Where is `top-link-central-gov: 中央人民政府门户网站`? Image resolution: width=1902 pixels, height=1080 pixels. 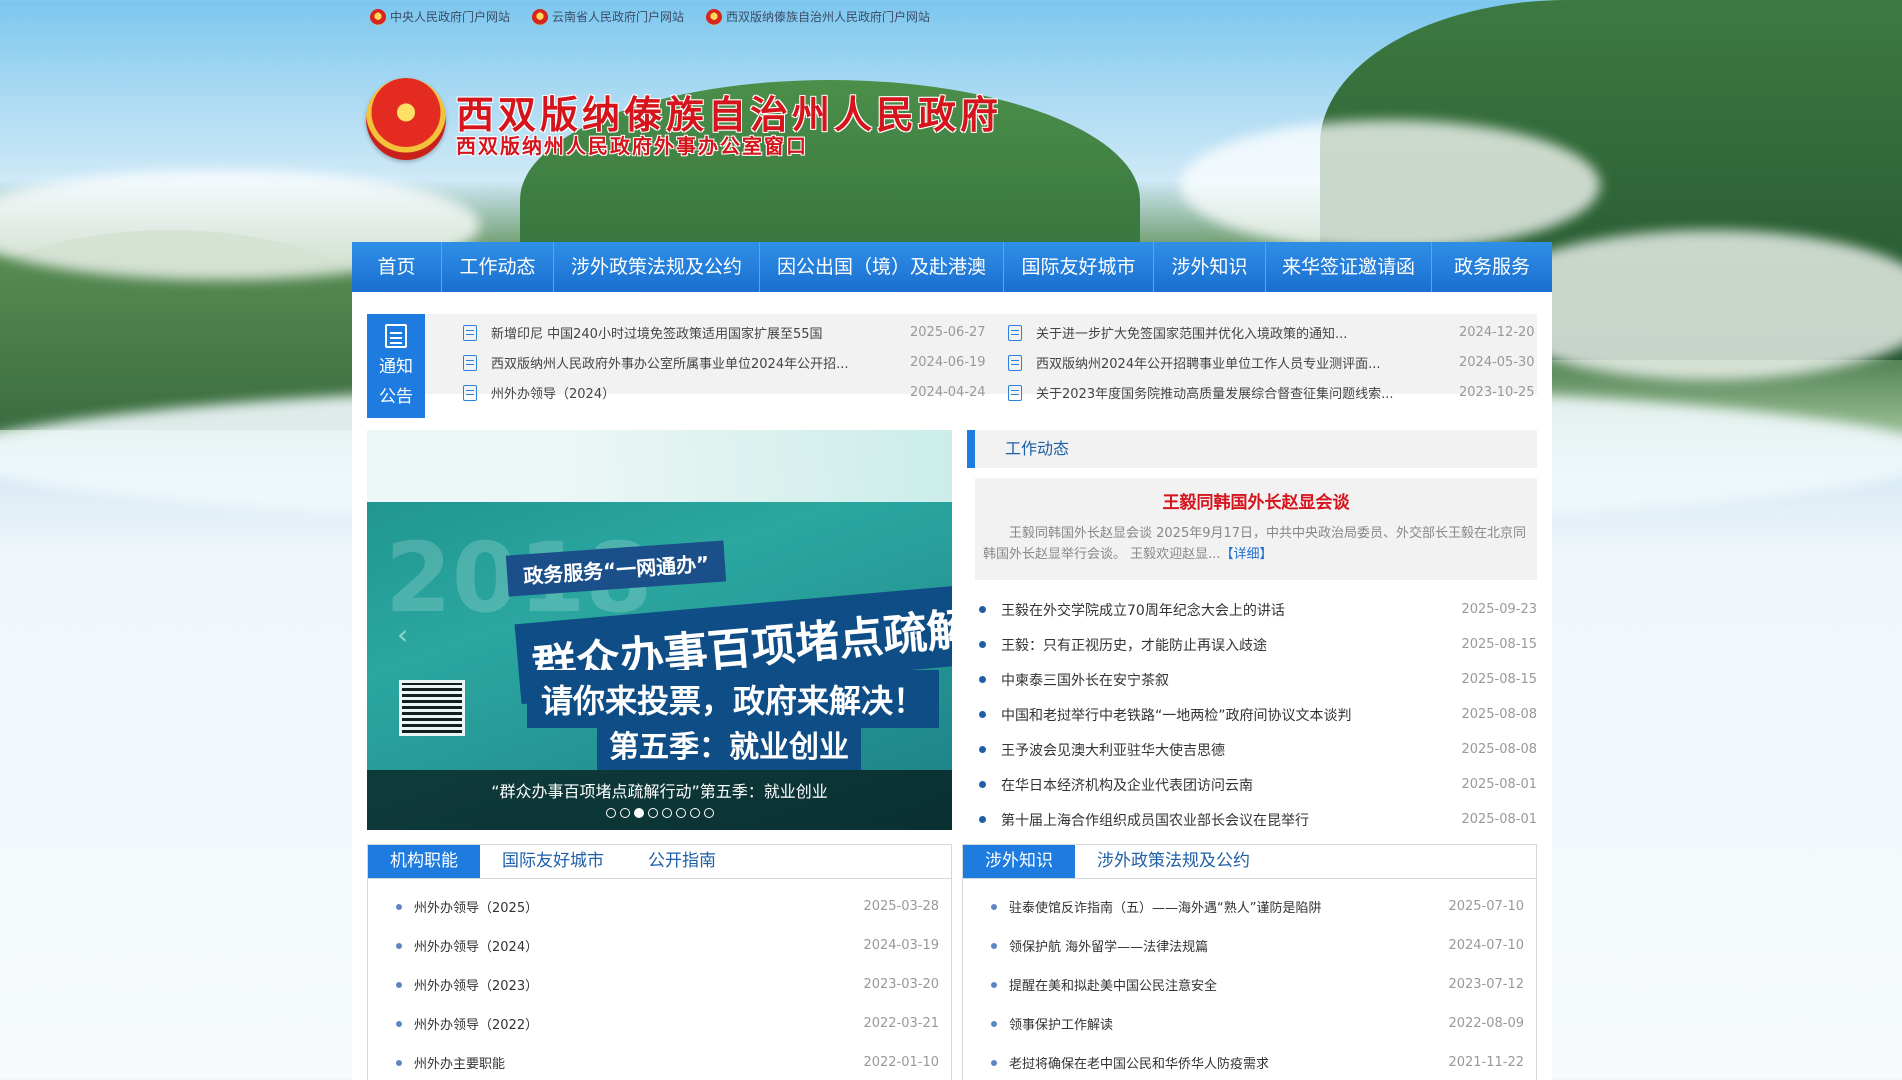 top-link-central-gov: 中央人民政府门户网站 is located at coordinates (440, 16).